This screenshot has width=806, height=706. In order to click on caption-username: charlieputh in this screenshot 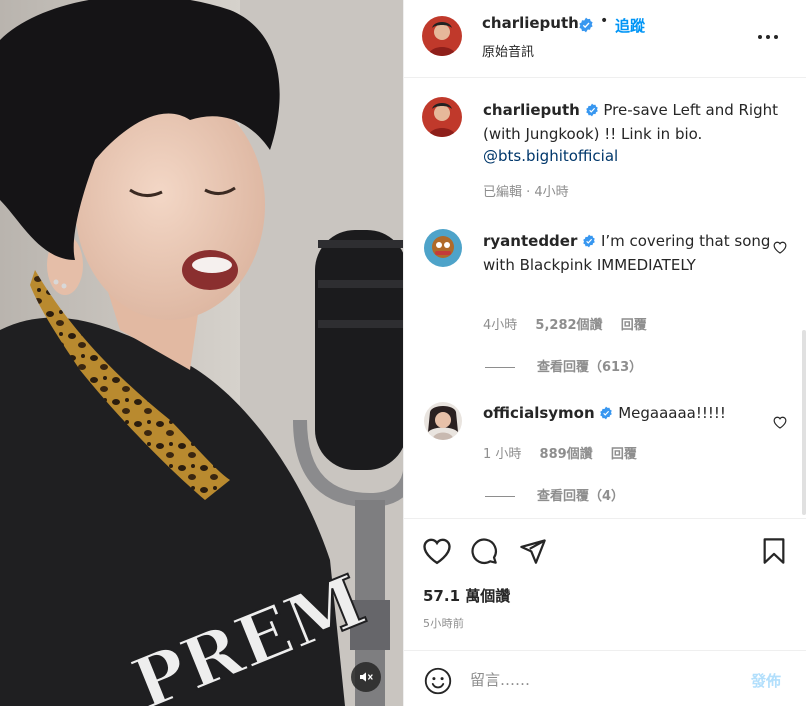, I will do `click(531, 110)`.